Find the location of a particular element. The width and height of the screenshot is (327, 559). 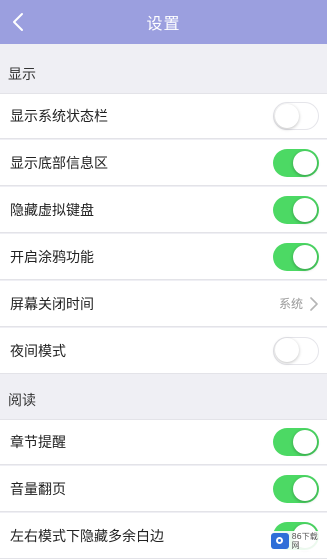

section-title: 阅读 is located at coordinates (22, 401).